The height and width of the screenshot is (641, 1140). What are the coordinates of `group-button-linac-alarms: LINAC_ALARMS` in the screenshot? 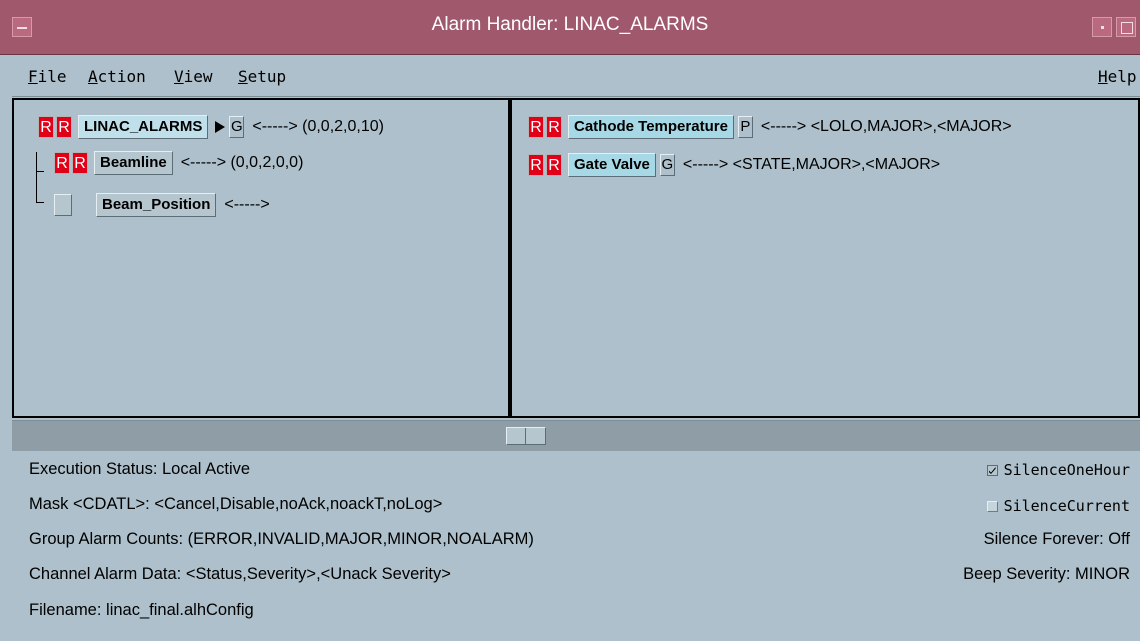 It's located at (143, 127).